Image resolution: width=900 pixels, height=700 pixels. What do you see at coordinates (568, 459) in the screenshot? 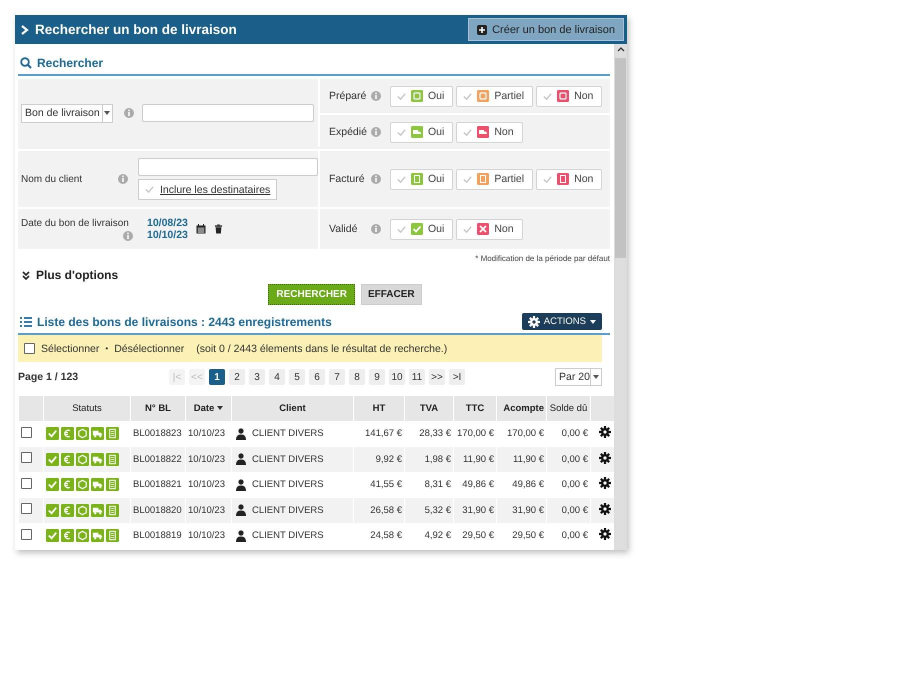
I see `table-cell: 0,00 €` at bounding box center [568, 459].